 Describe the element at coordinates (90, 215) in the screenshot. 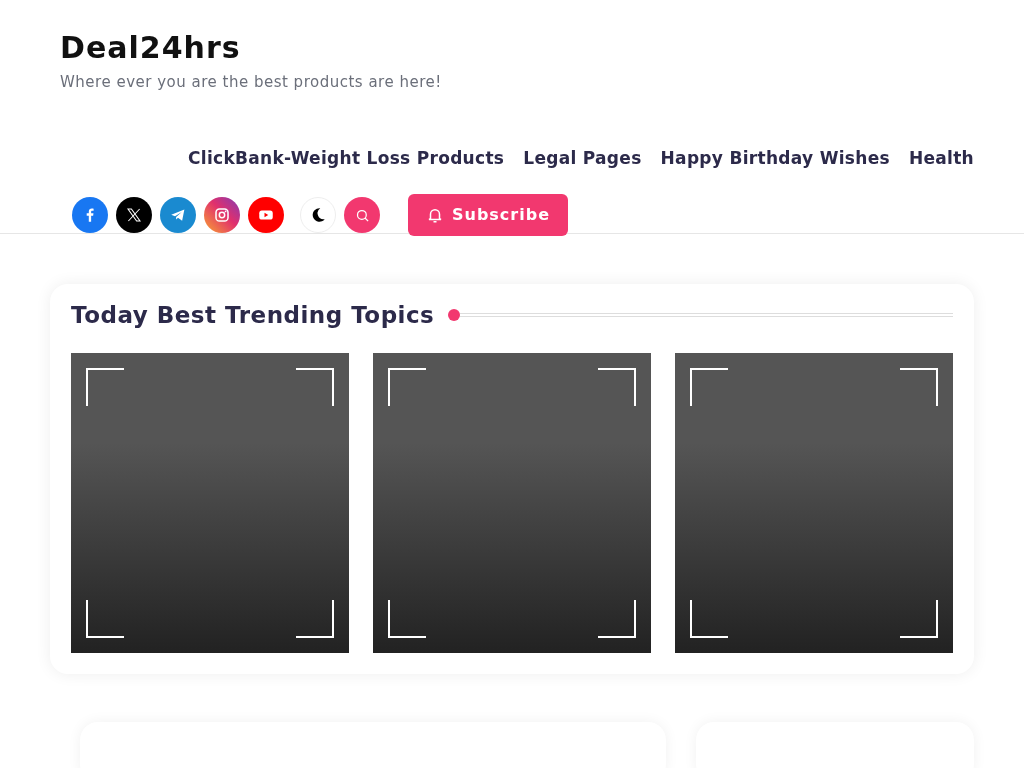

I see `facebook-button` at that location.